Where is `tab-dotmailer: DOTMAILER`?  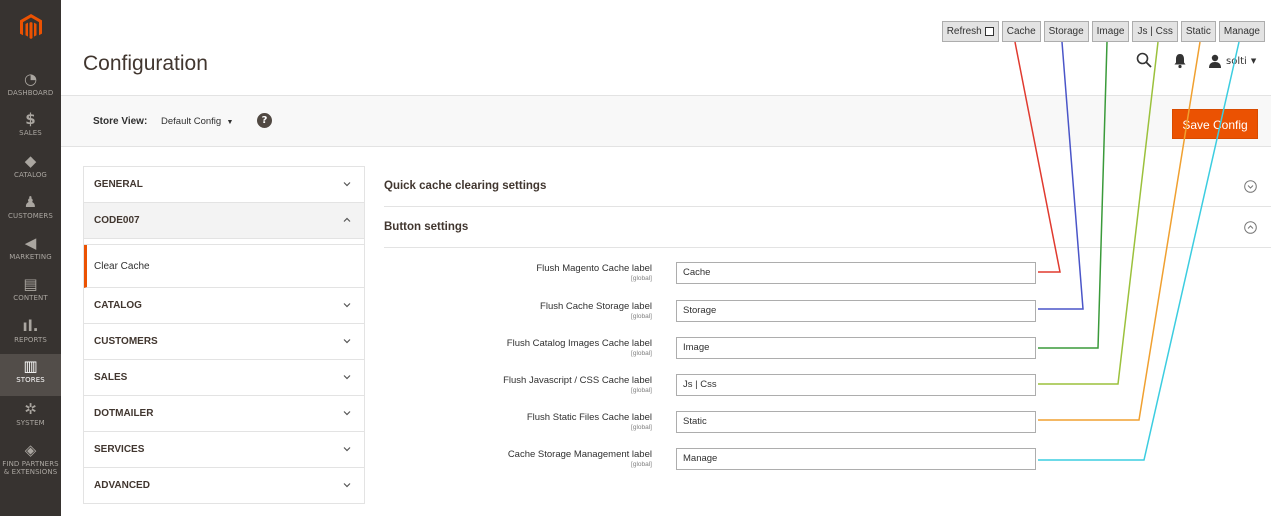
tab-dotmailer: DOTMAILER is located at coordinates (224, 414).